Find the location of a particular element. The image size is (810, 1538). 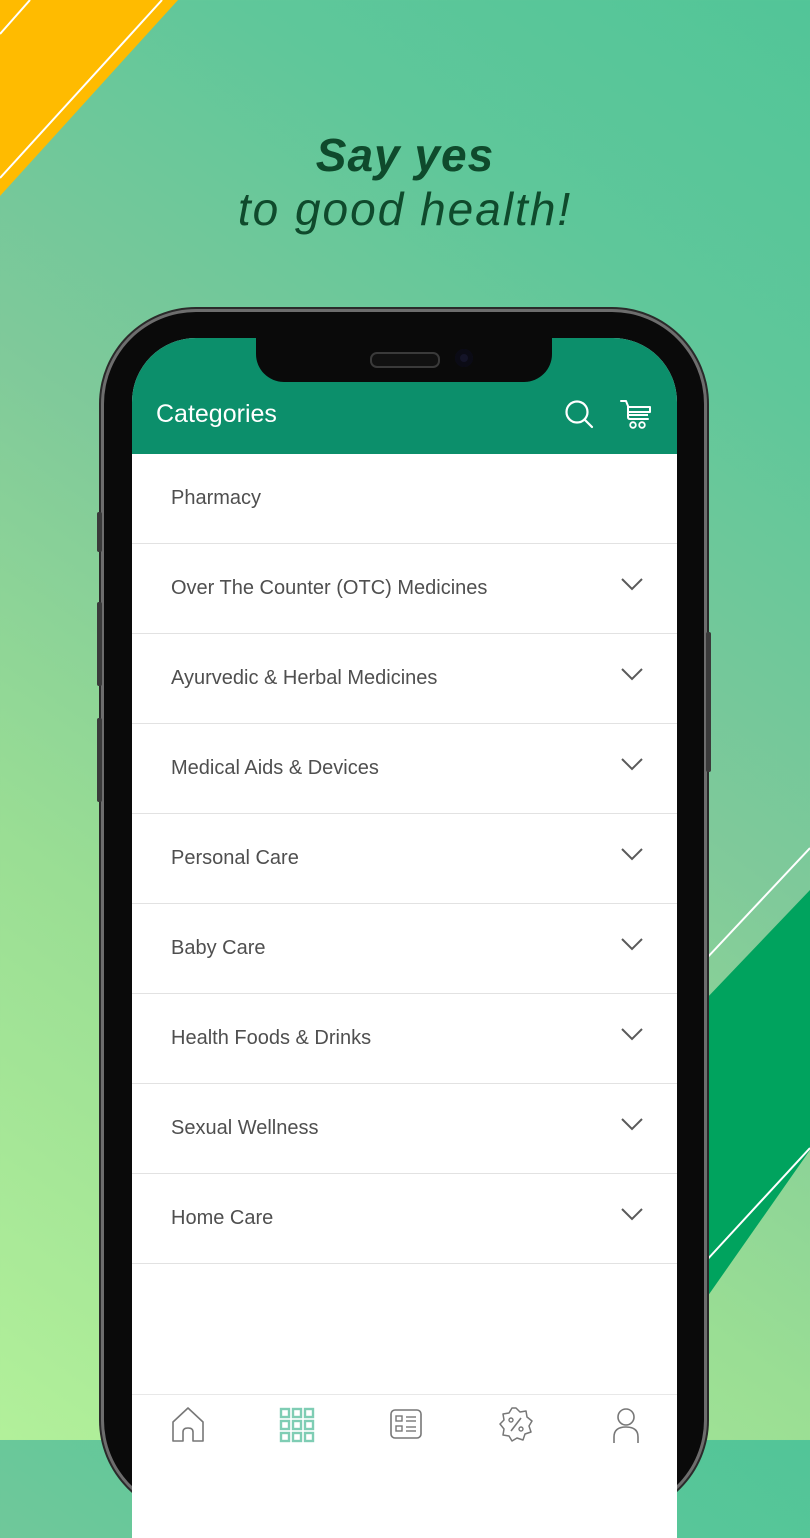

categories-grid-icon is located at coordinates (297, 1425).